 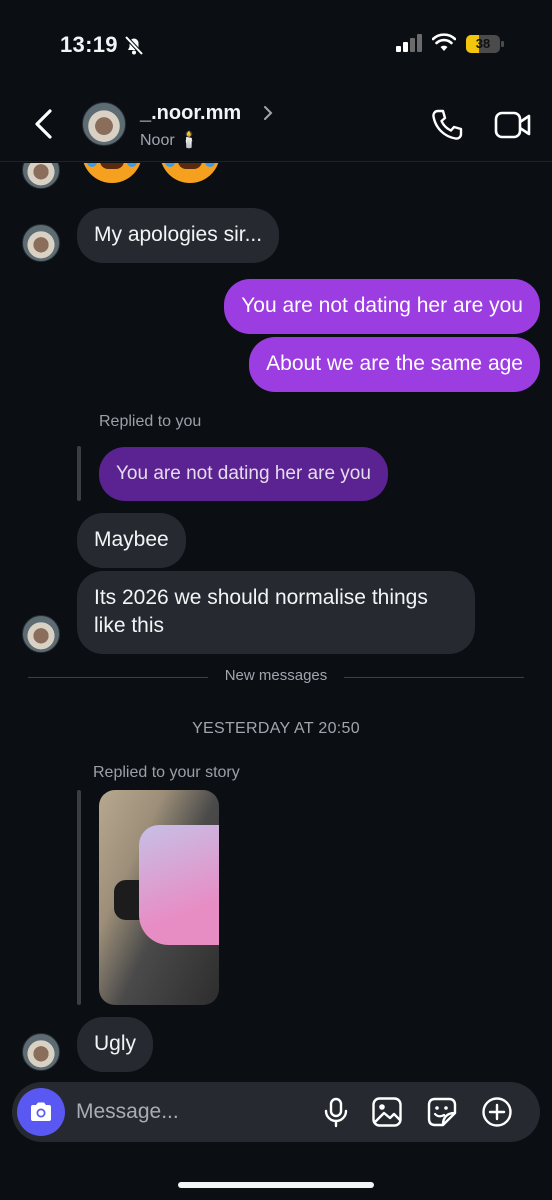 I want to click on back-chevron-icon, so click(x=44, y=124).